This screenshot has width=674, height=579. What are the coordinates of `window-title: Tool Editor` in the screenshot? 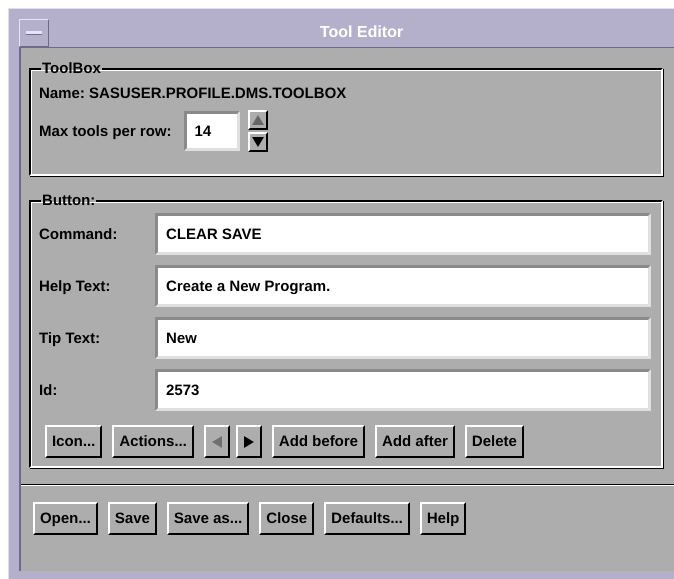 It's located at (361, 33).